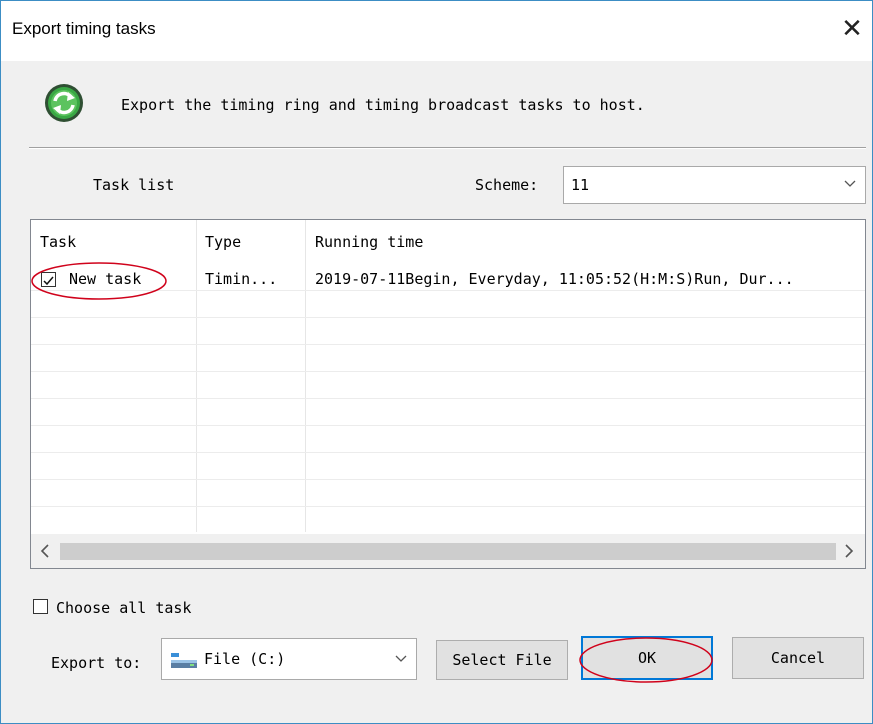  What do you see at coordinates (502, 660) in the screenshot?
I see `select-file-button: Select File` at bounding box center [502, 660].